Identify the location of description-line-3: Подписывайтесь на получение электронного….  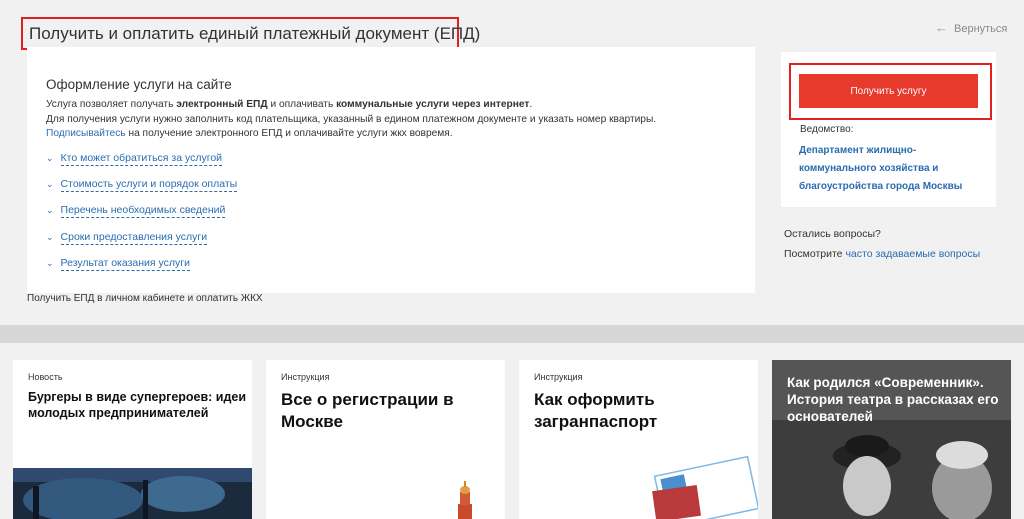
(396, 134).